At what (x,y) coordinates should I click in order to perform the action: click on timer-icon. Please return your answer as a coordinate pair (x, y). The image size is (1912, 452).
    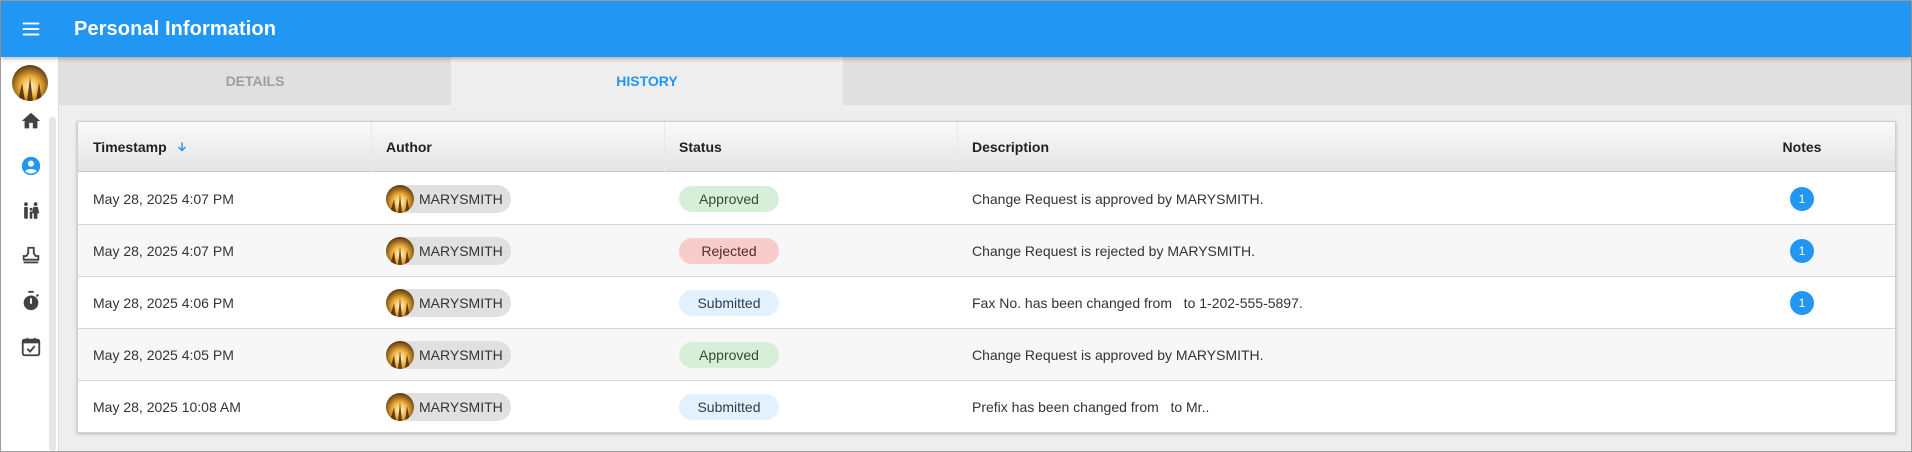
    Looking at the image, I should click on (31, 300).